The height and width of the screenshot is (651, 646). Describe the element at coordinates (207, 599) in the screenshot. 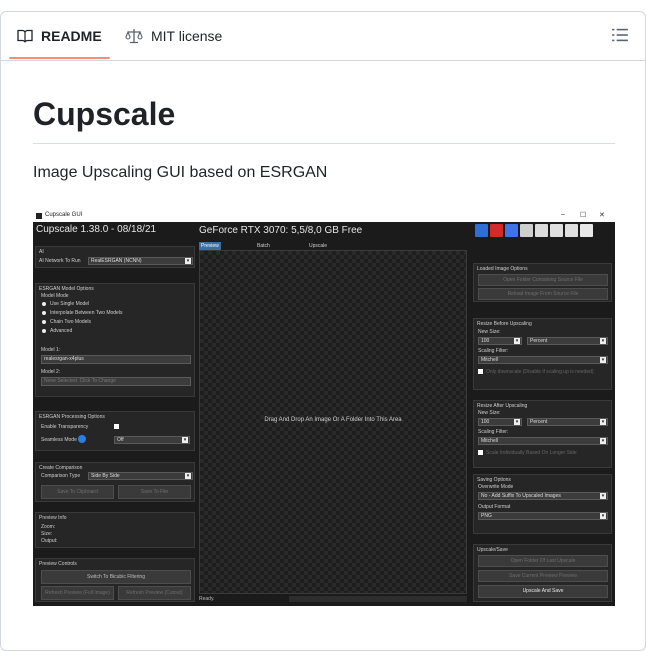

I see `status-text: Ready.` at that location.